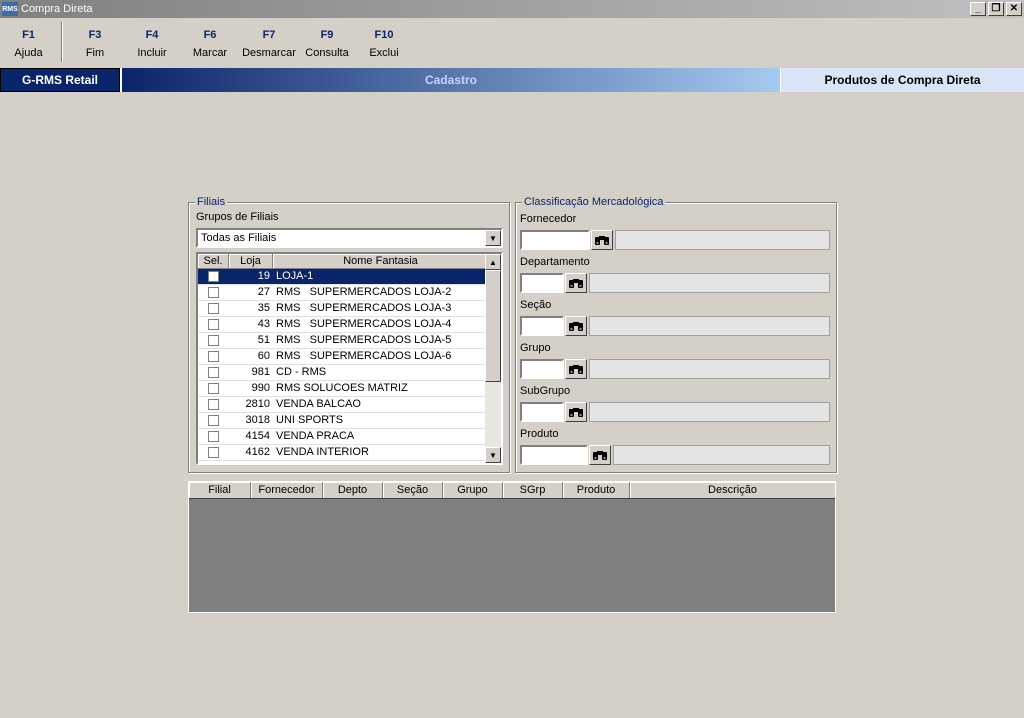 The height and width of the screenshot is (718, 1024). I want to click on filiais-grid-header: Sel. Loja Nome Fantasia, so click(349, 261).